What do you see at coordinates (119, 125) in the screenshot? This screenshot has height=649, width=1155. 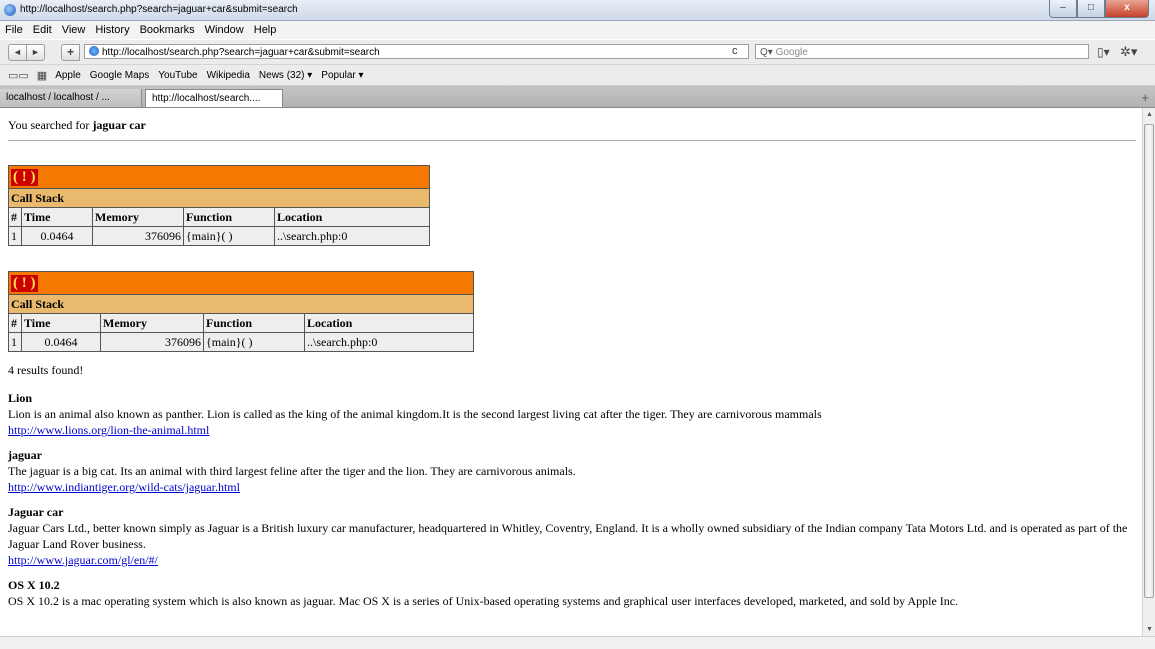 I see `searched-term: jaguar car` at bounding box center [119, 125].